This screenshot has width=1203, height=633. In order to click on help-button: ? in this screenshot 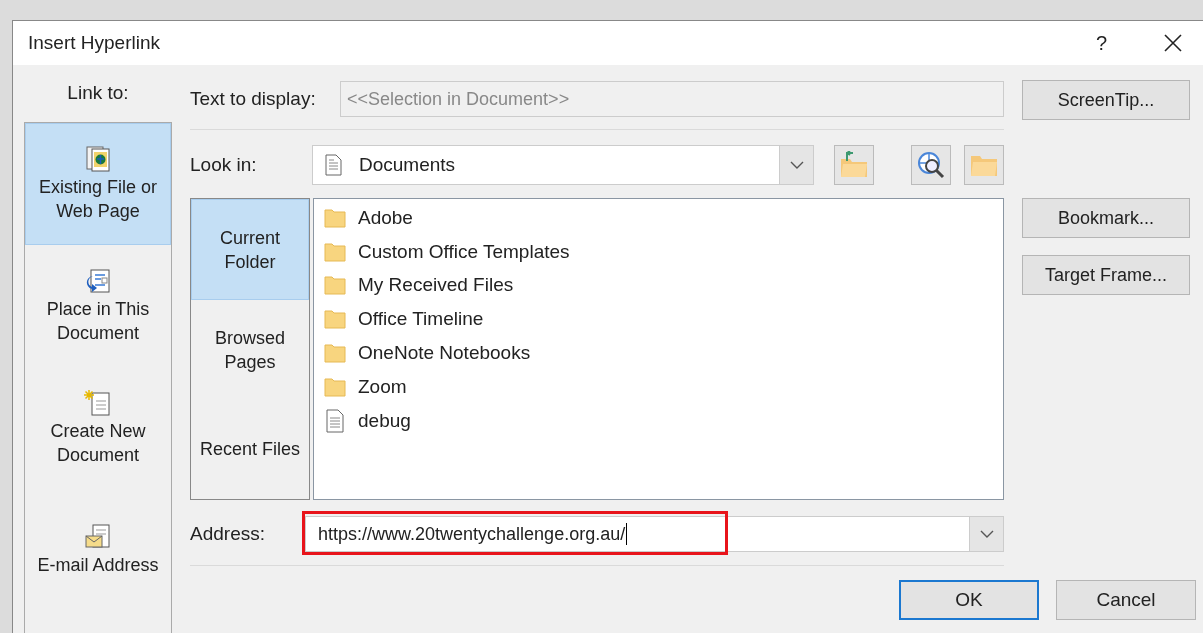, I will do `click(1101, 43)`.